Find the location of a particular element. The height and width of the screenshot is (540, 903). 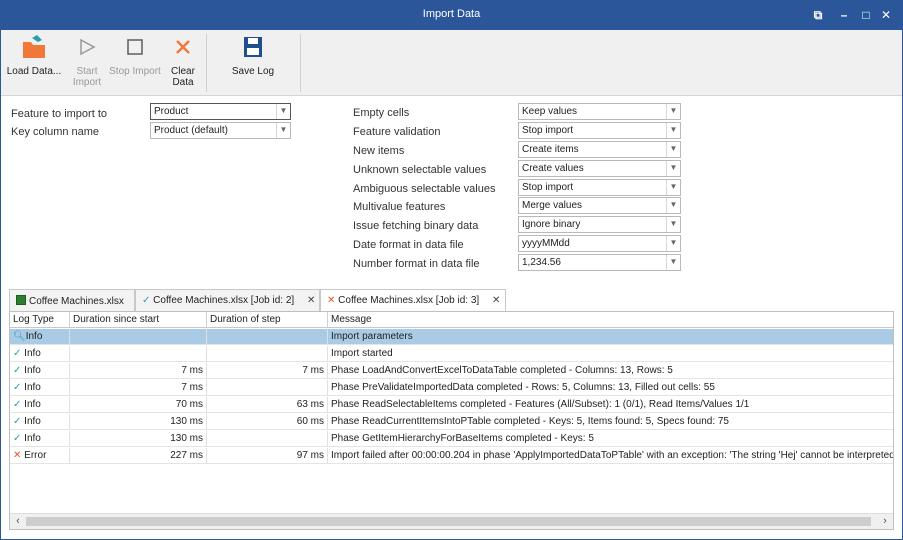

feature-select: Product ▼ is located at coordinates (220, 111).